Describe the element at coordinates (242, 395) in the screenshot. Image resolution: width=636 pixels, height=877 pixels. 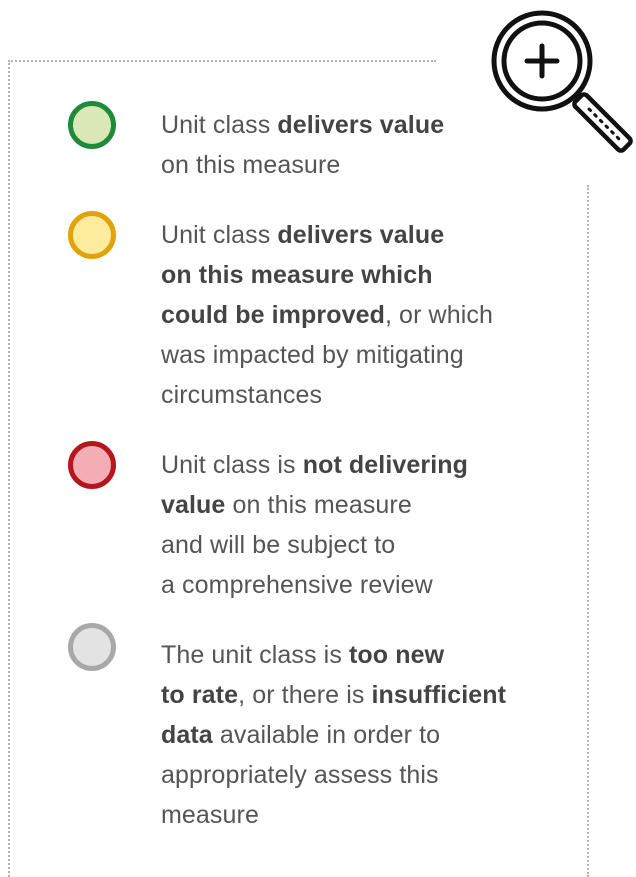
I see `text-phrase: circumstances` at that location.